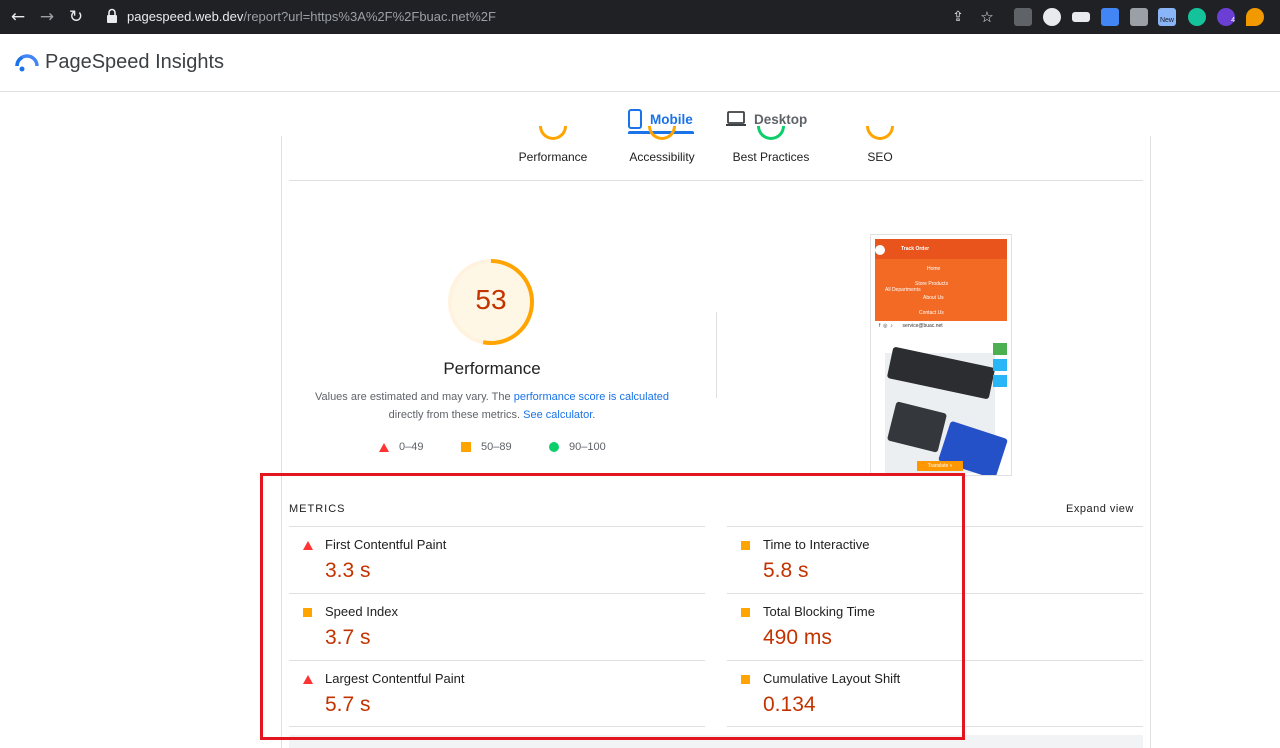 This screenshot has height=748, width=1280. What do you see at coordinates (76, 17) in the screenshot?
I see `reload-icon: ↻` at bounding box center [76, 17].